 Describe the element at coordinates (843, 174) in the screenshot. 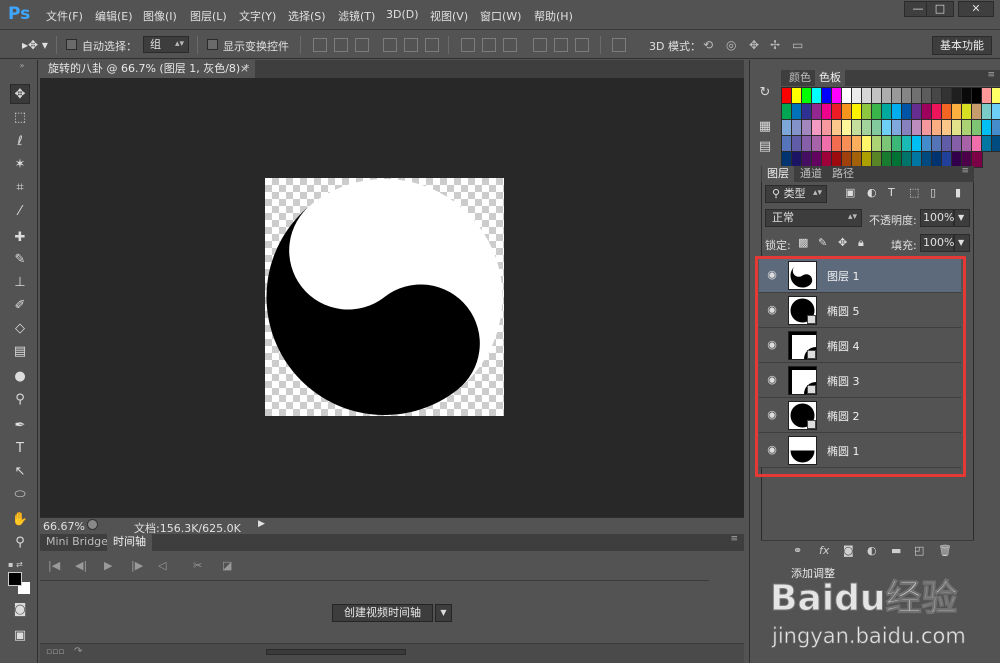

I see `tab-paths: 路径` at that location.